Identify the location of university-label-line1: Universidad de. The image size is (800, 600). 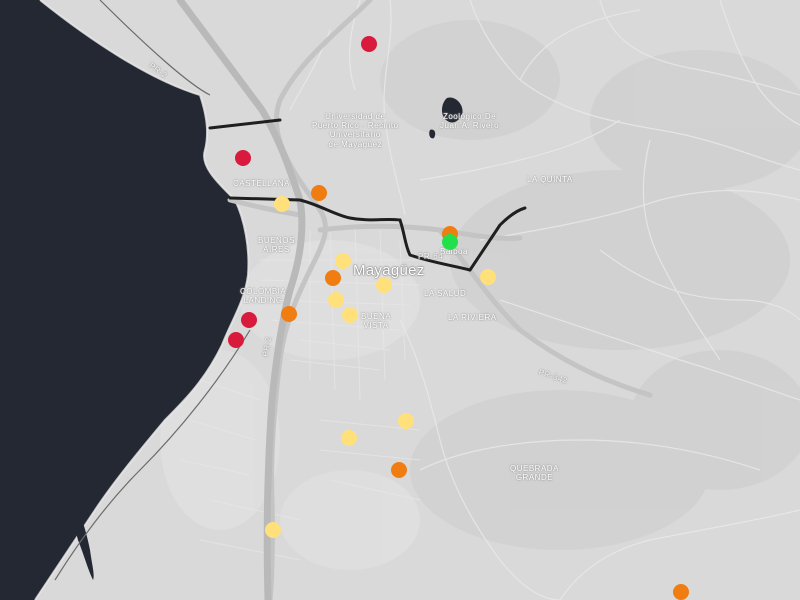
(355, 116).